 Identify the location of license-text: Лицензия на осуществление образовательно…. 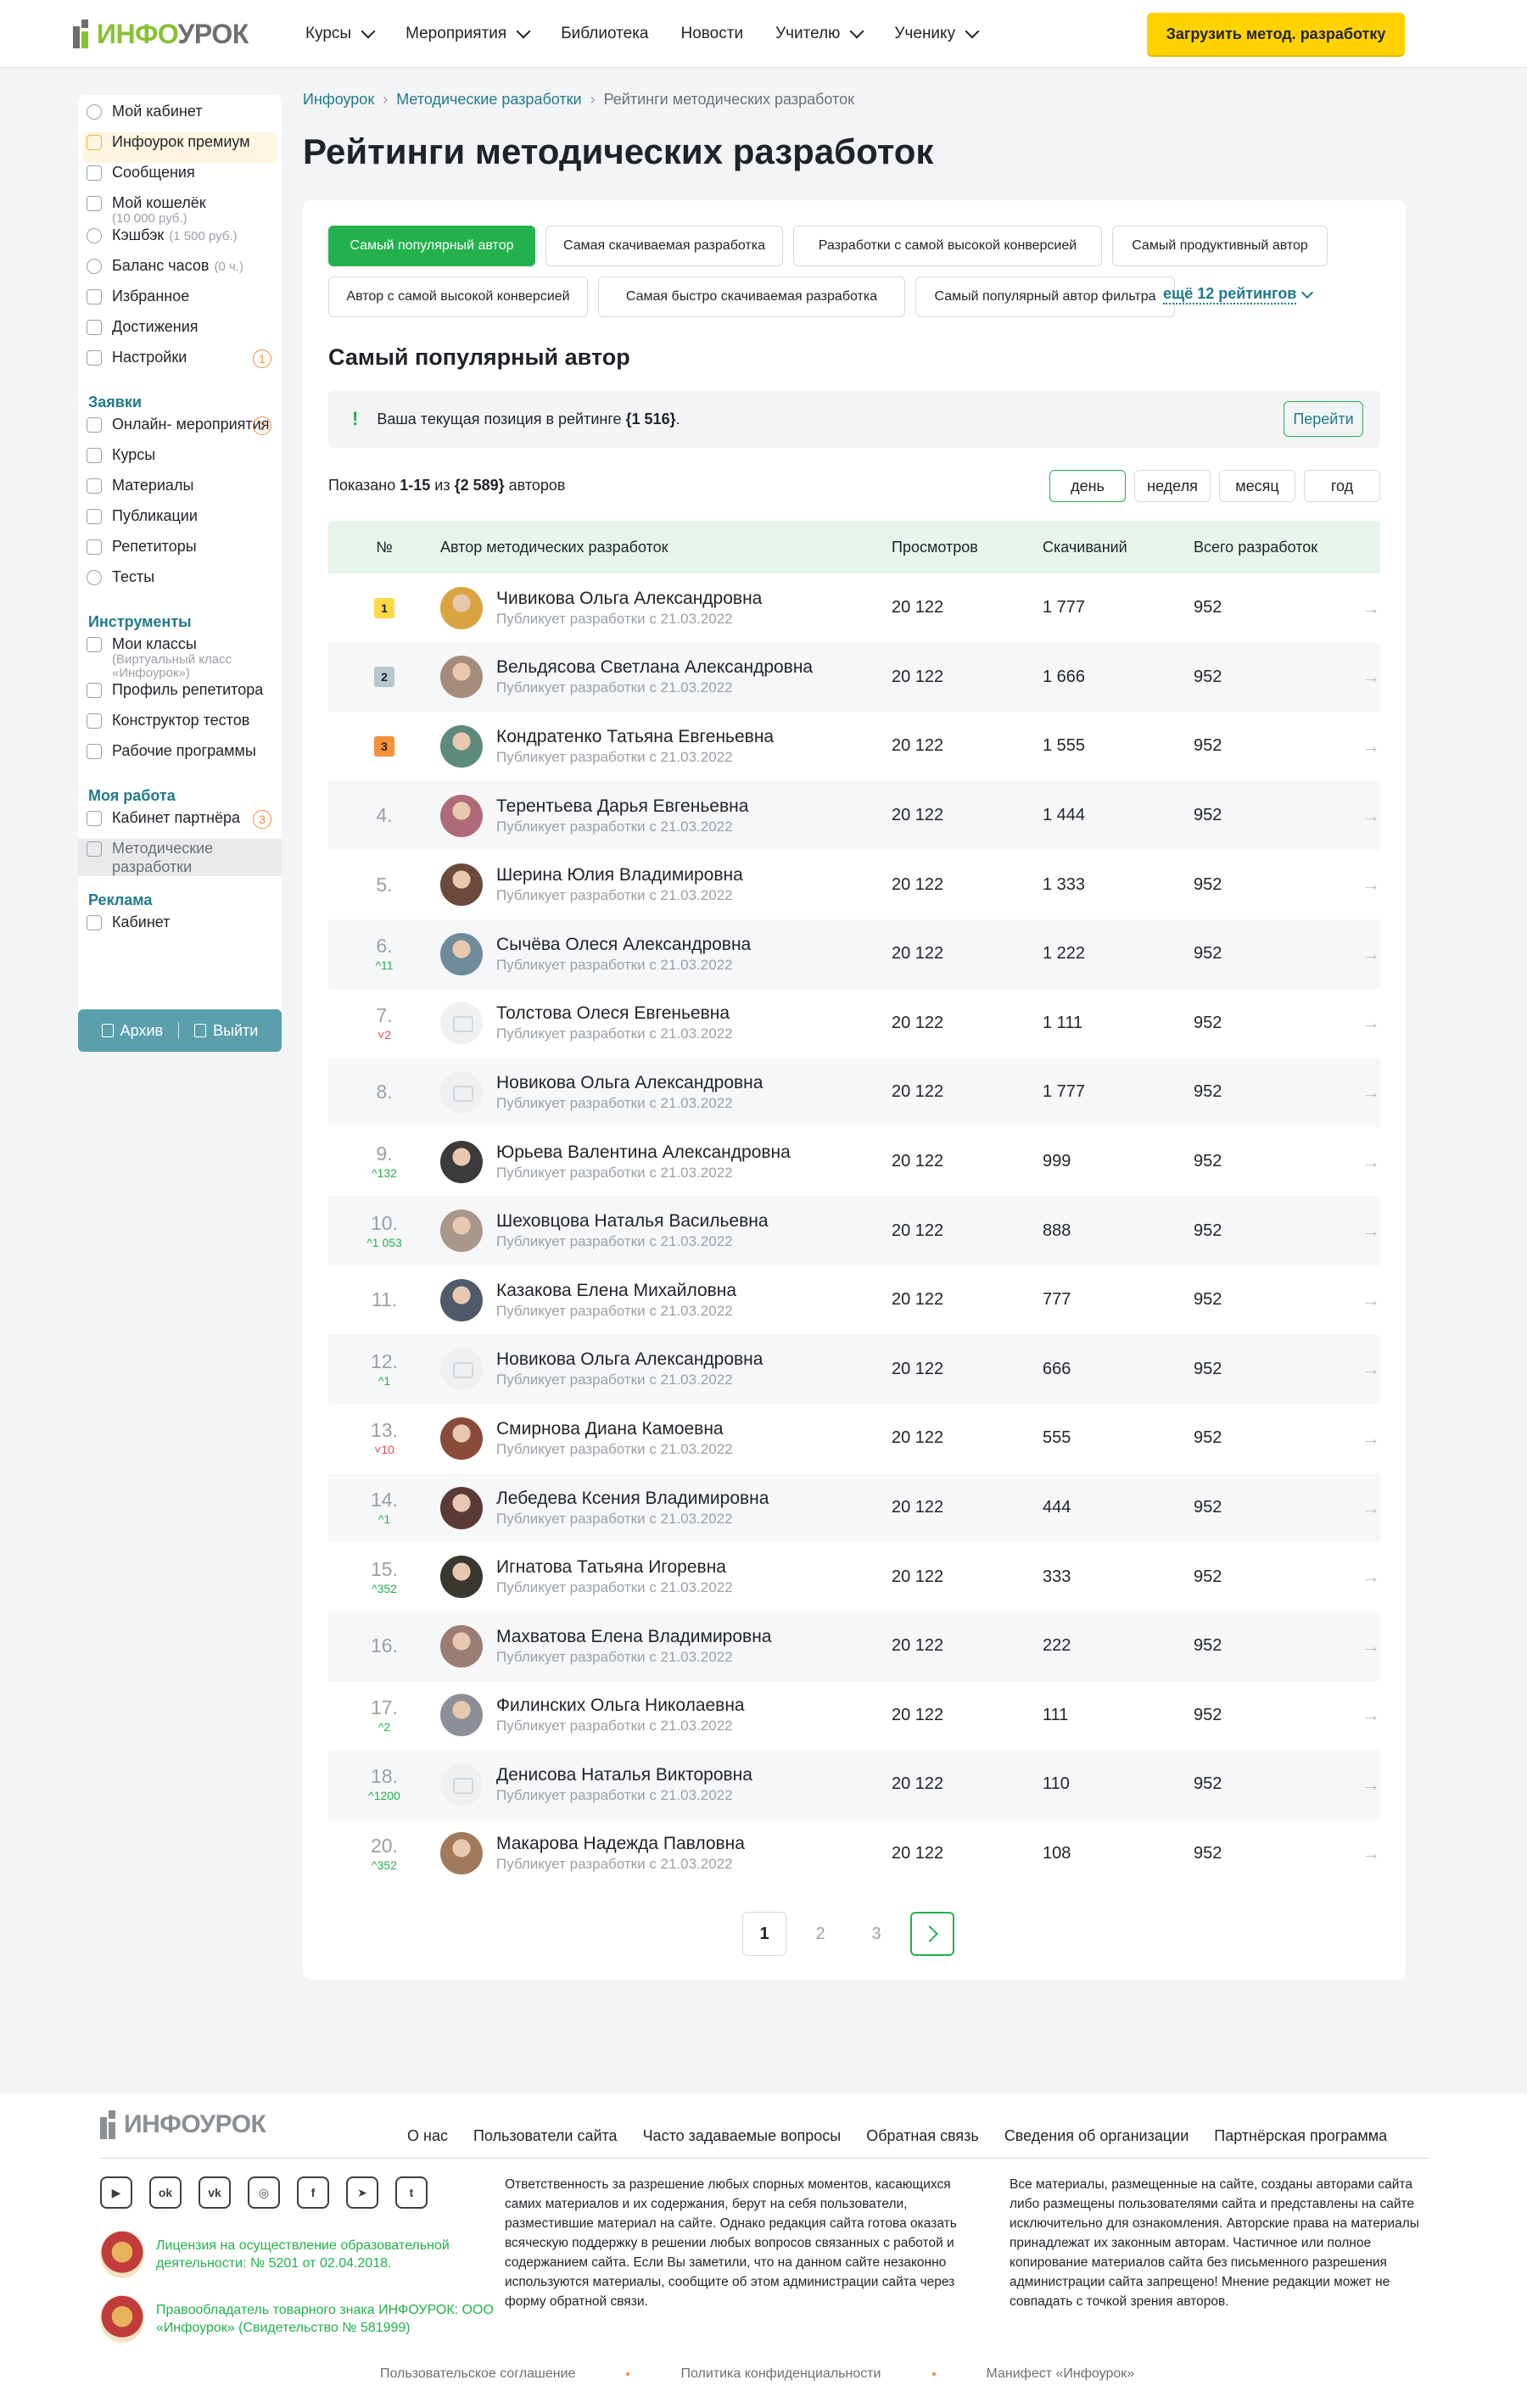
(326, 2254).